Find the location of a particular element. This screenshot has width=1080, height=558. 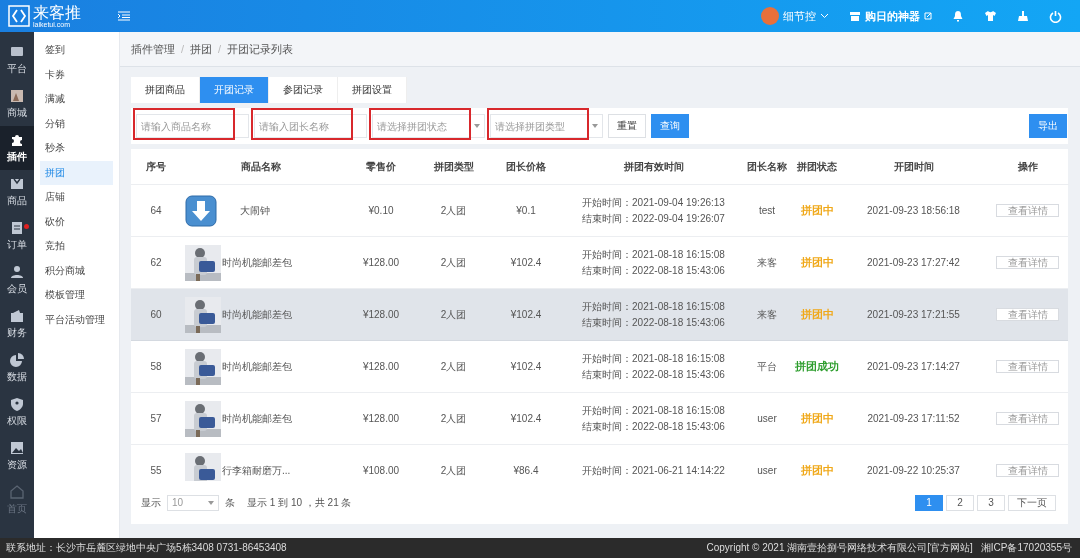

dropdown-field: 请选择拼团状态 is located at coordinates (428, 126).